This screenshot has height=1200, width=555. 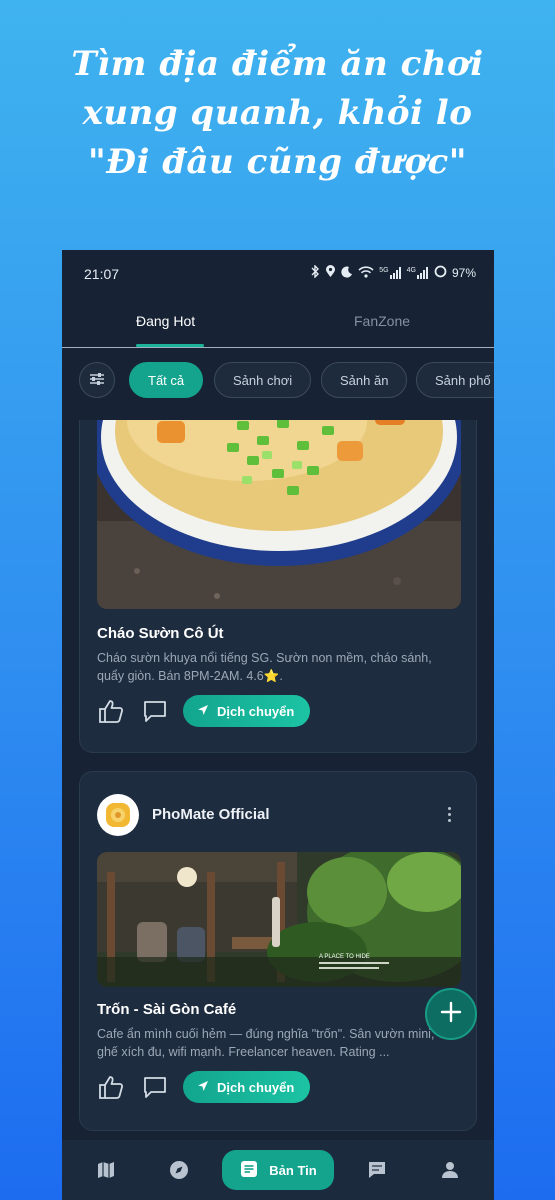 I want to click on nav-map-icon, so click(x=106, y=1170).